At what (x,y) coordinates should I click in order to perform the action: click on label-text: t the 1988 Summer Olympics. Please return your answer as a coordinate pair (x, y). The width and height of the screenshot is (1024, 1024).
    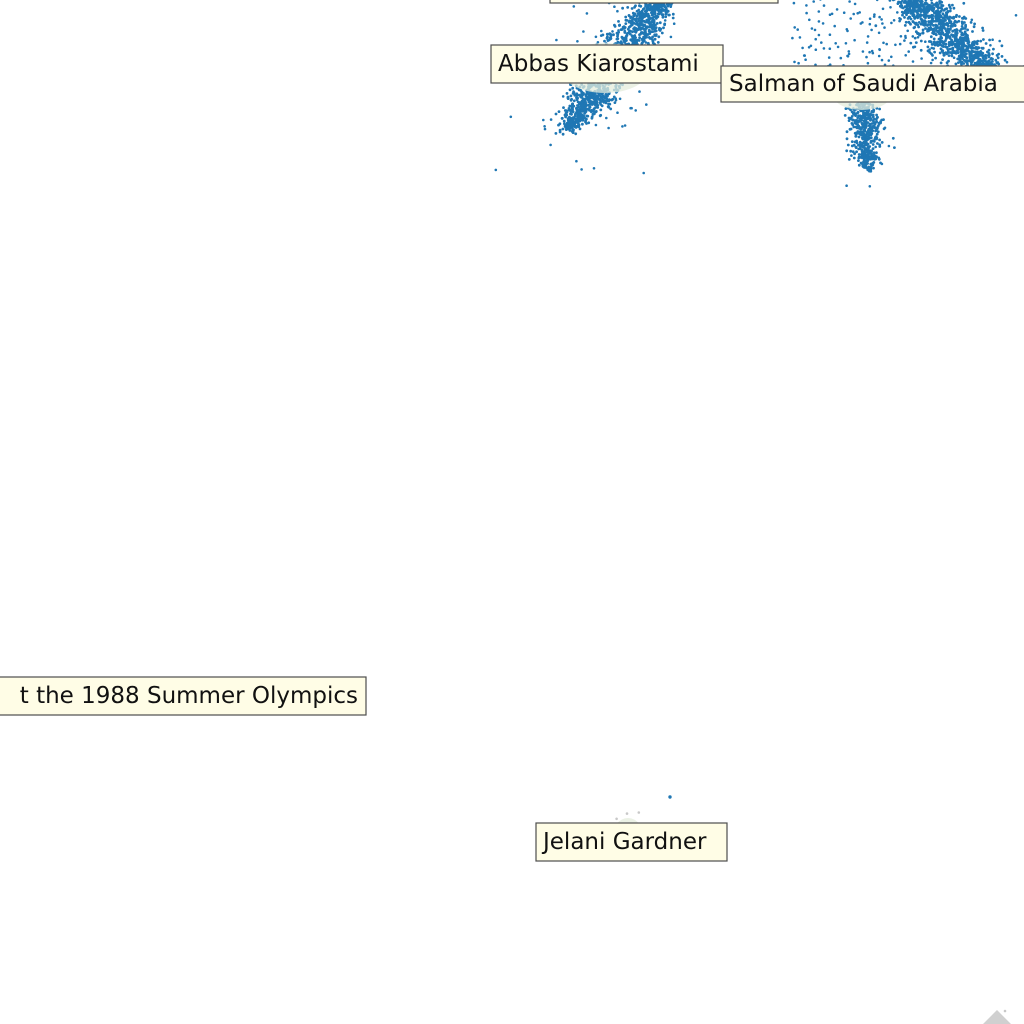
    Looking at the image, I should click on (189, 696).